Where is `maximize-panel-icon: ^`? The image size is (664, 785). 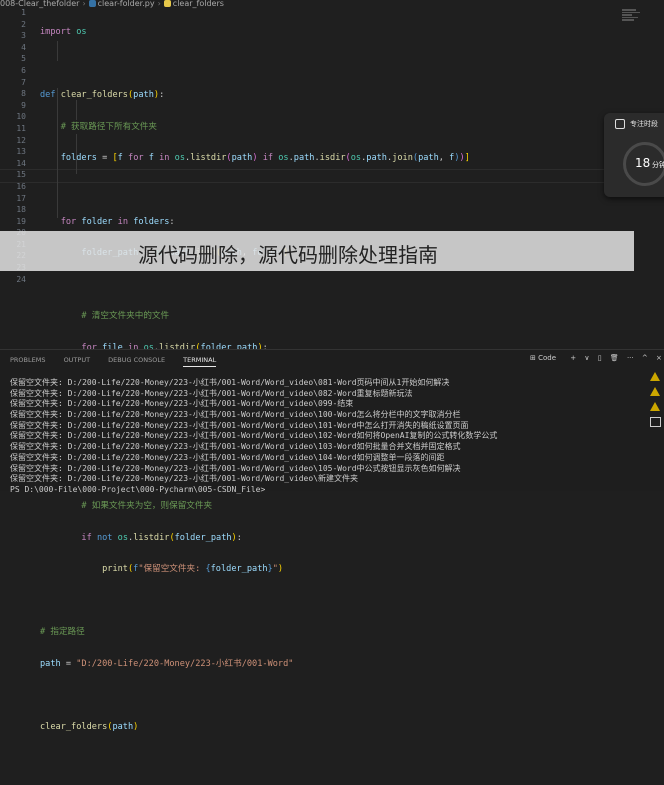
maximize-panel-icon: ^ is located at coordinates (645, 358).